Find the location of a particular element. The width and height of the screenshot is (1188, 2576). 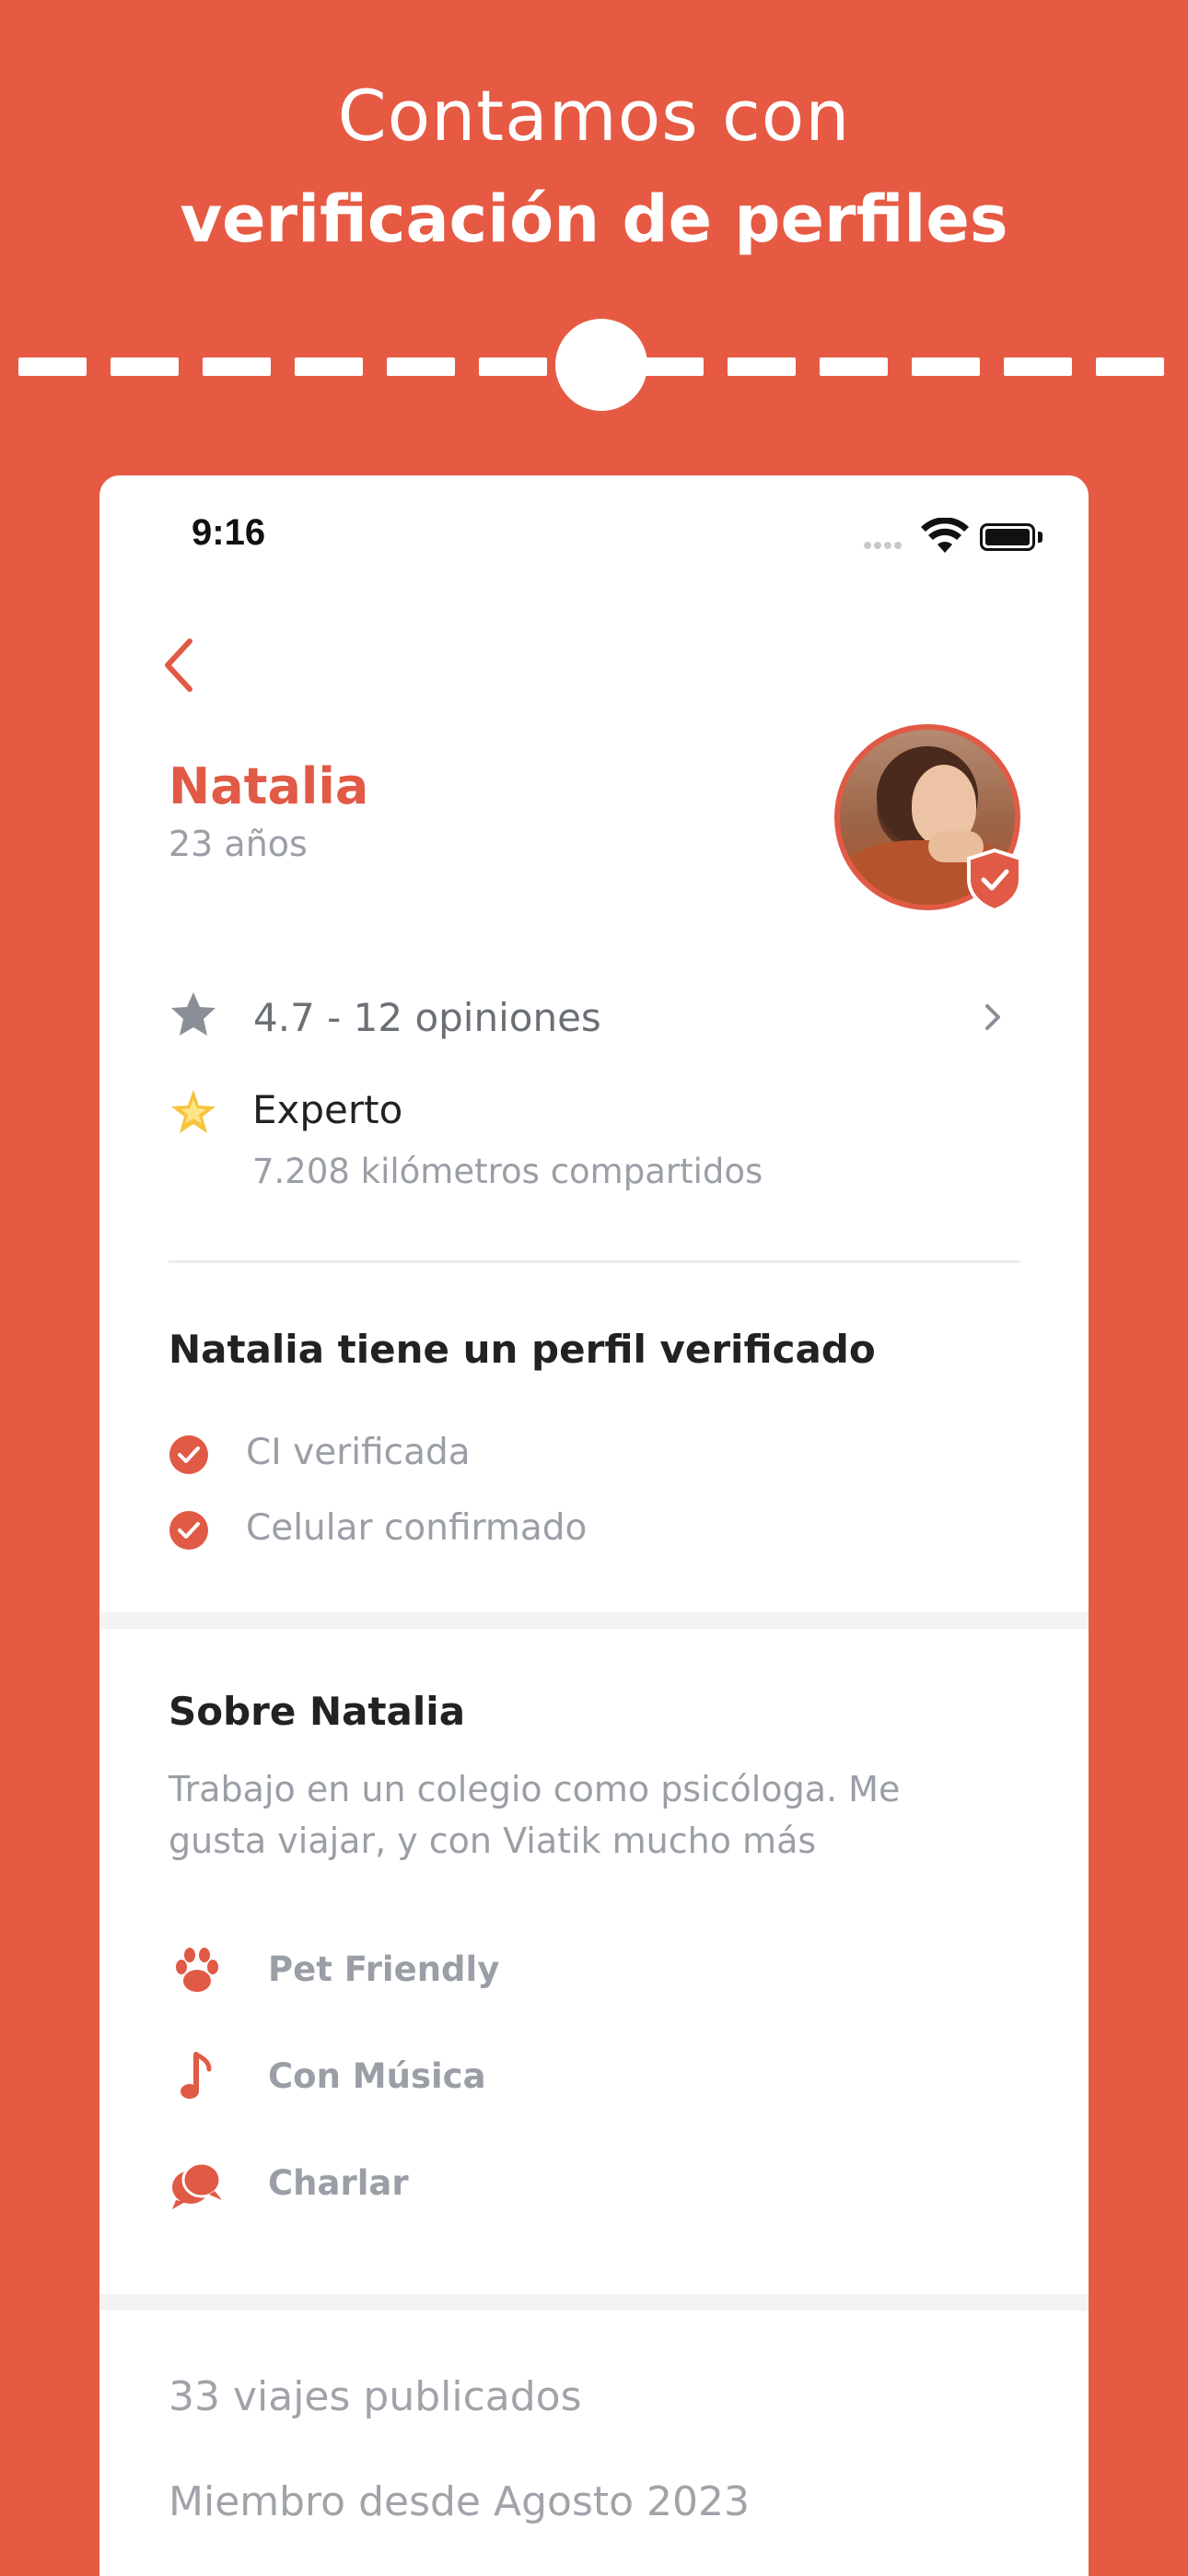

headline-line-2: verificación de perfiles is located at coordinates (594, 219).